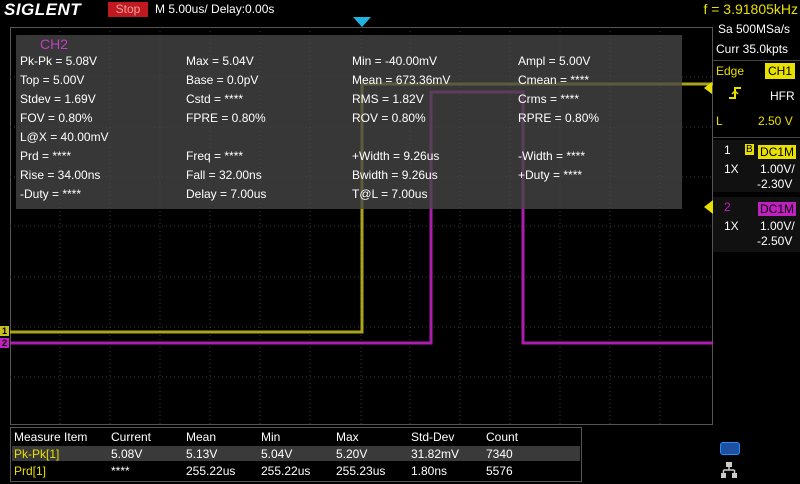 The image size is (800, 484). Describe the element at coordinates (352, 454) in the screenshot. I see `table-cell: 5.20V` at that location.